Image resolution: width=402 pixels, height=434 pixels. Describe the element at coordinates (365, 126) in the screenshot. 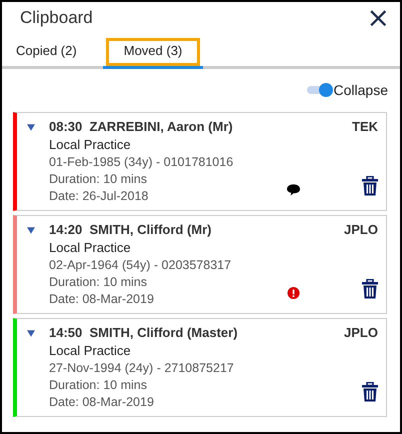

I see `user-code: TEK` at that location.